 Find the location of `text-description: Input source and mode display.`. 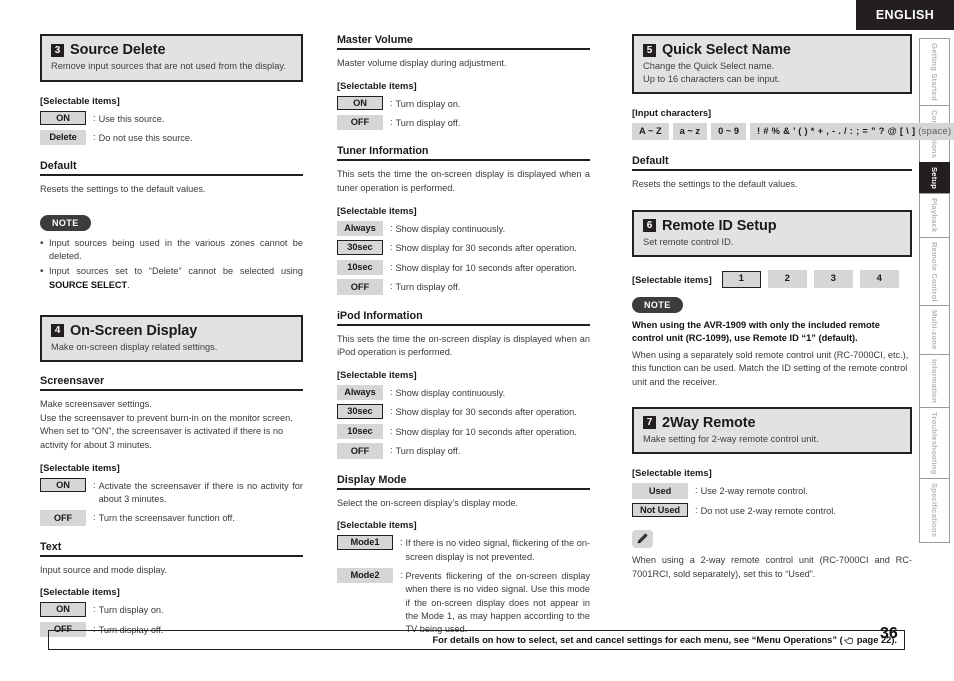

text-description: Input source and mode display. is located at coordinates (104, 569).